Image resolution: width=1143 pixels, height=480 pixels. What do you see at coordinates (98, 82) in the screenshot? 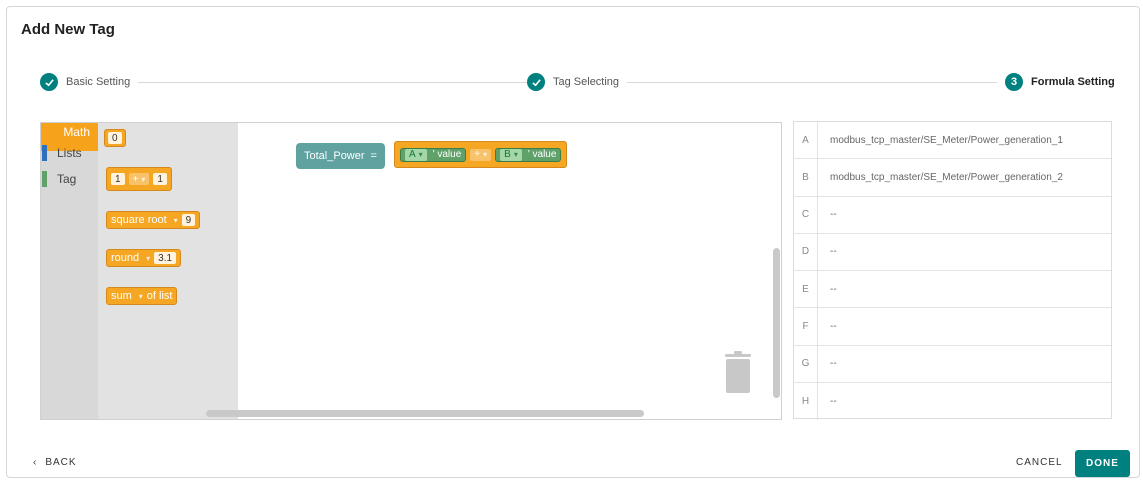
I see `step-label: Basic Setting` at bounding box center [98, 82].